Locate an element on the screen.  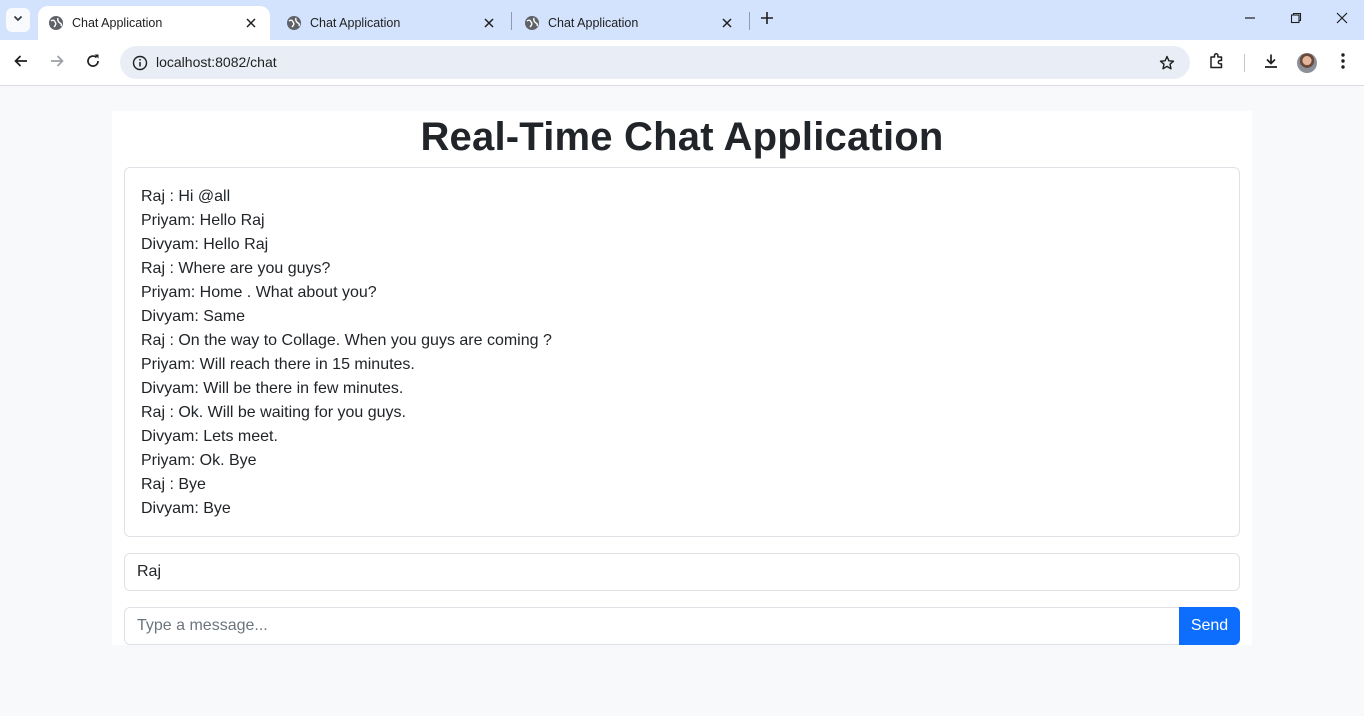
back-arrow-icon is located at coordinates (21, 63).